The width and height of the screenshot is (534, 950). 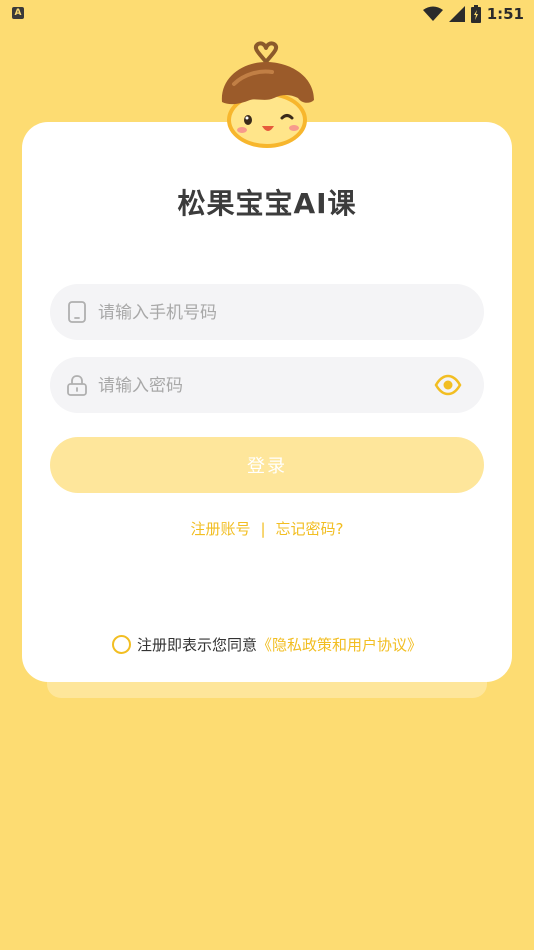 I want to click on privacy-policy-link: 《隐私政策和用户协议》, so click(x=339, y=644).